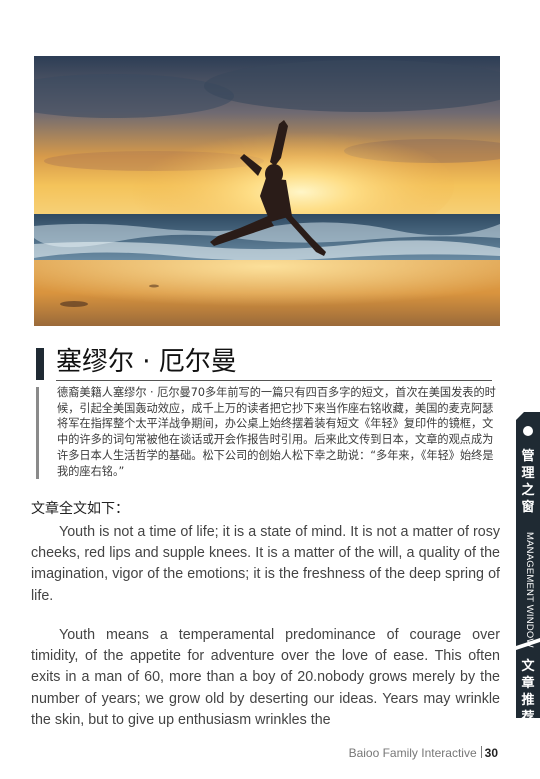  What do you see at coordinates (529, 590) in the screenshot?
I see `section-name-en: MANAGEMENT WINDOW` at bounding box center [529, 590].